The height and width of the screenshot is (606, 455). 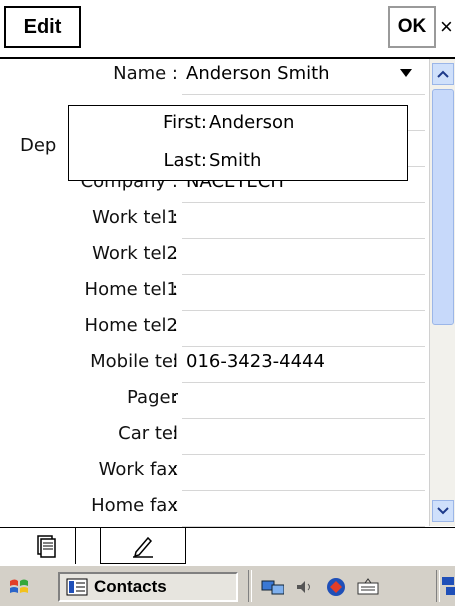 What do you see at coordinates (134, 505) in the screenshot?
I see `field-label: Home fax` at bounding box center [134, 505].